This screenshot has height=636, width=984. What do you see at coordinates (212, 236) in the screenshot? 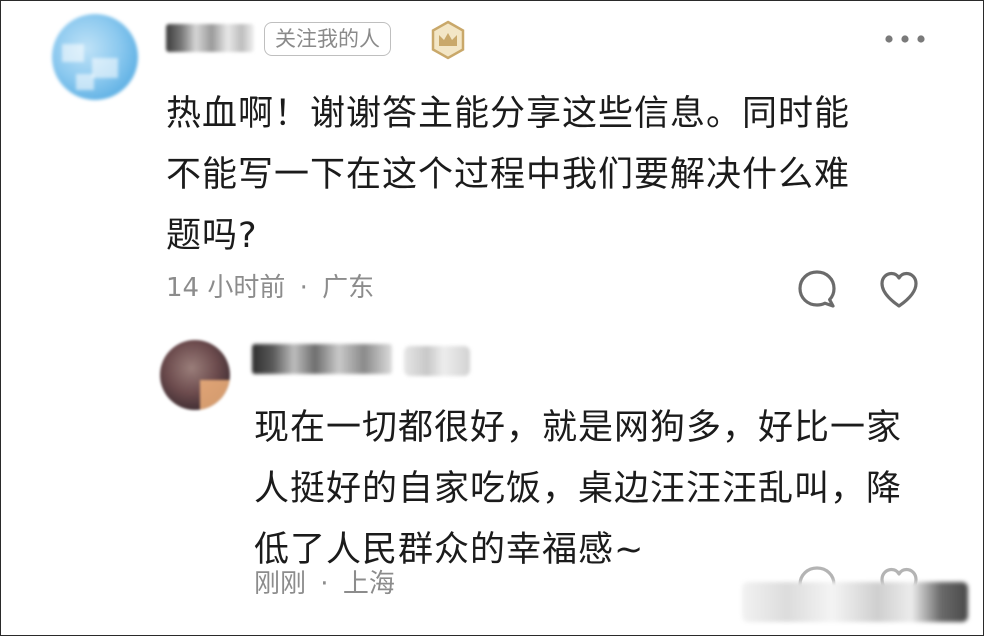
I see `comment-line: 题吗?` at bounding box center [212, 236].